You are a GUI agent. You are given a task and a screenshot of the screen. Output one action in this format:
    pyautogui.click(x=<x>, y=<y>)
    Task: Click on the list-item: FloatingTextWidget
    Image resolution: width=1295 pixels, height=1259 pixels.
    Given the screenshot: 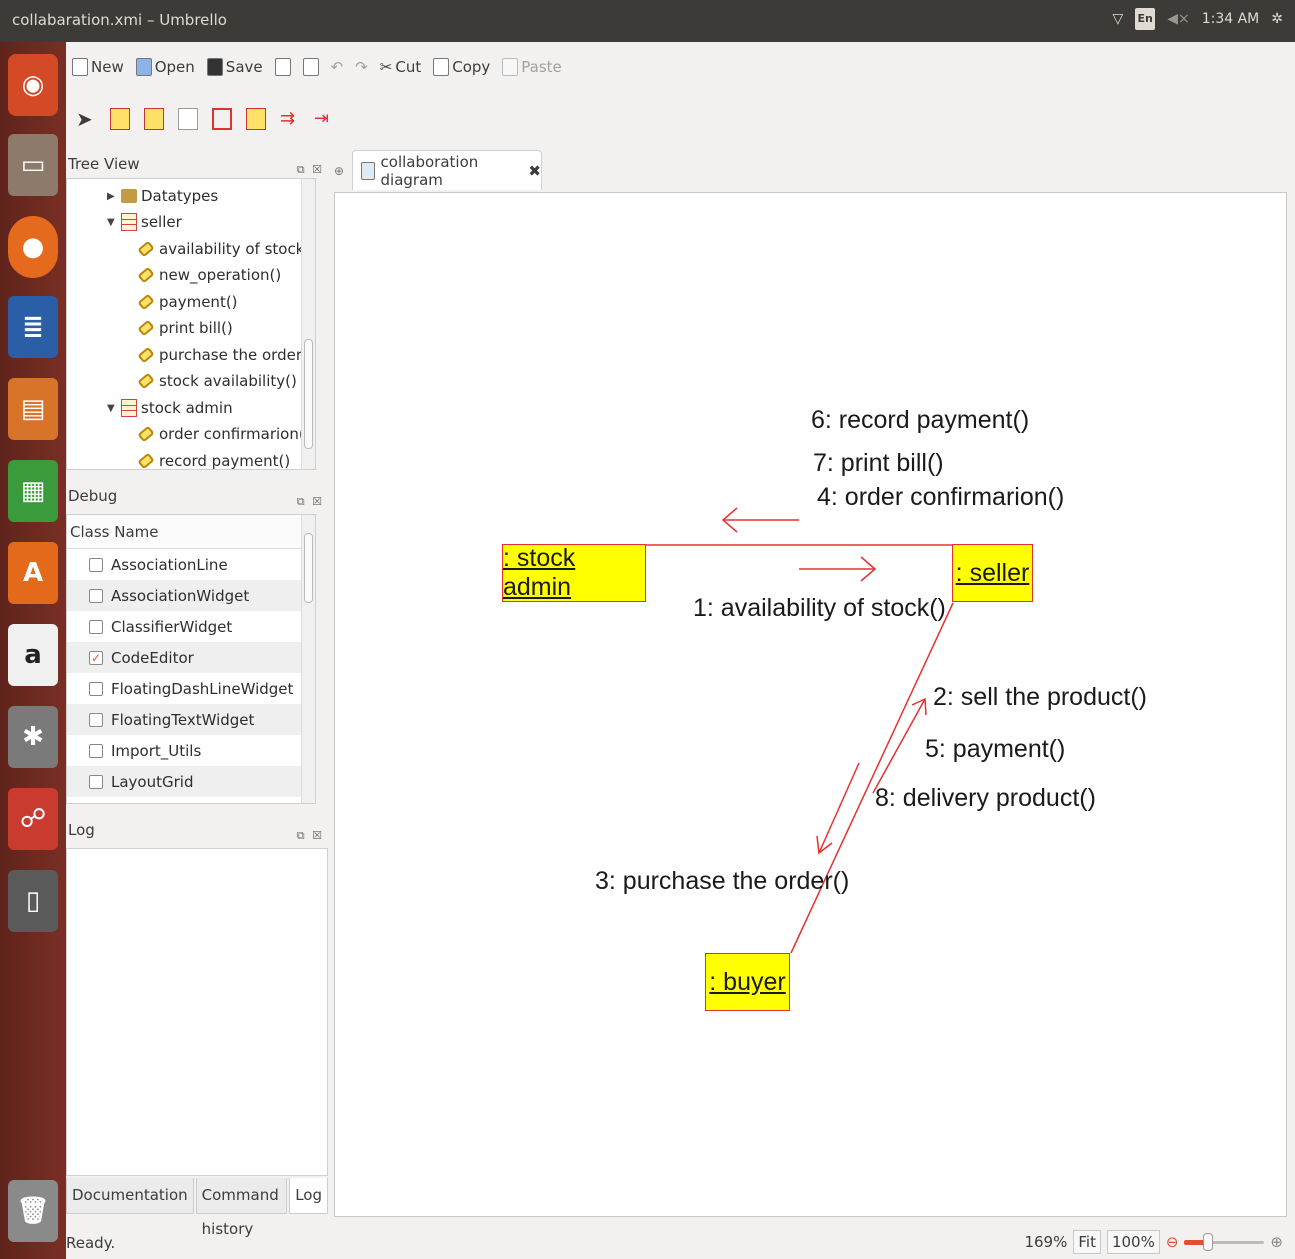 What is the action you would take?
    pyautogui.click(x=191, y=719)
    